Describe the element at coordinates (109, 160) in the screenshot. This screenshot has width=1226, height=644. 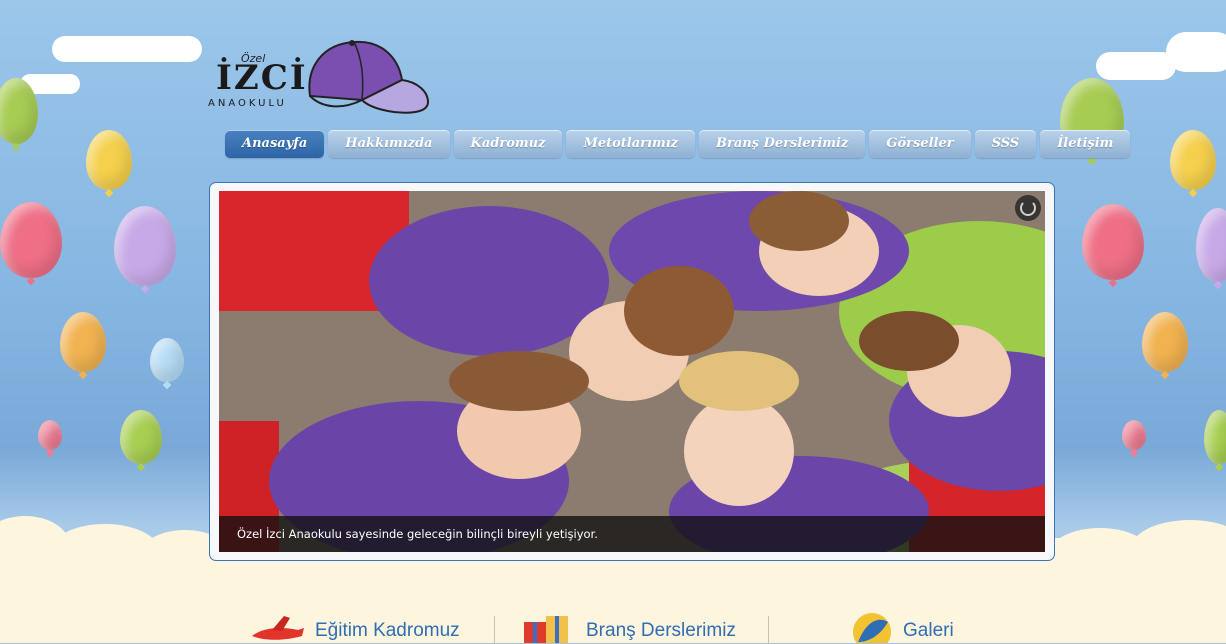
I see `balloon-yellow` at that location.